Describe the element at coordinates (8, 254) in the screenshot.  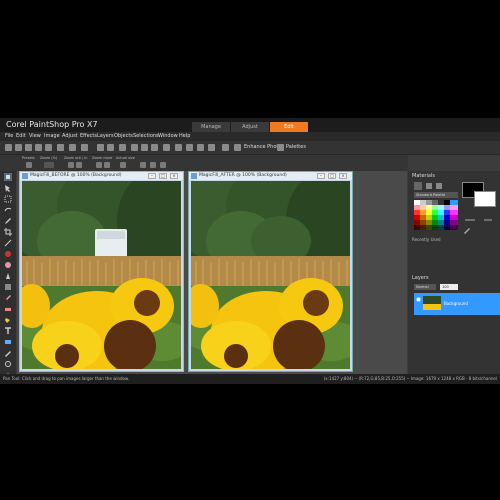
I see `red-eye-tool-icon` at that location.